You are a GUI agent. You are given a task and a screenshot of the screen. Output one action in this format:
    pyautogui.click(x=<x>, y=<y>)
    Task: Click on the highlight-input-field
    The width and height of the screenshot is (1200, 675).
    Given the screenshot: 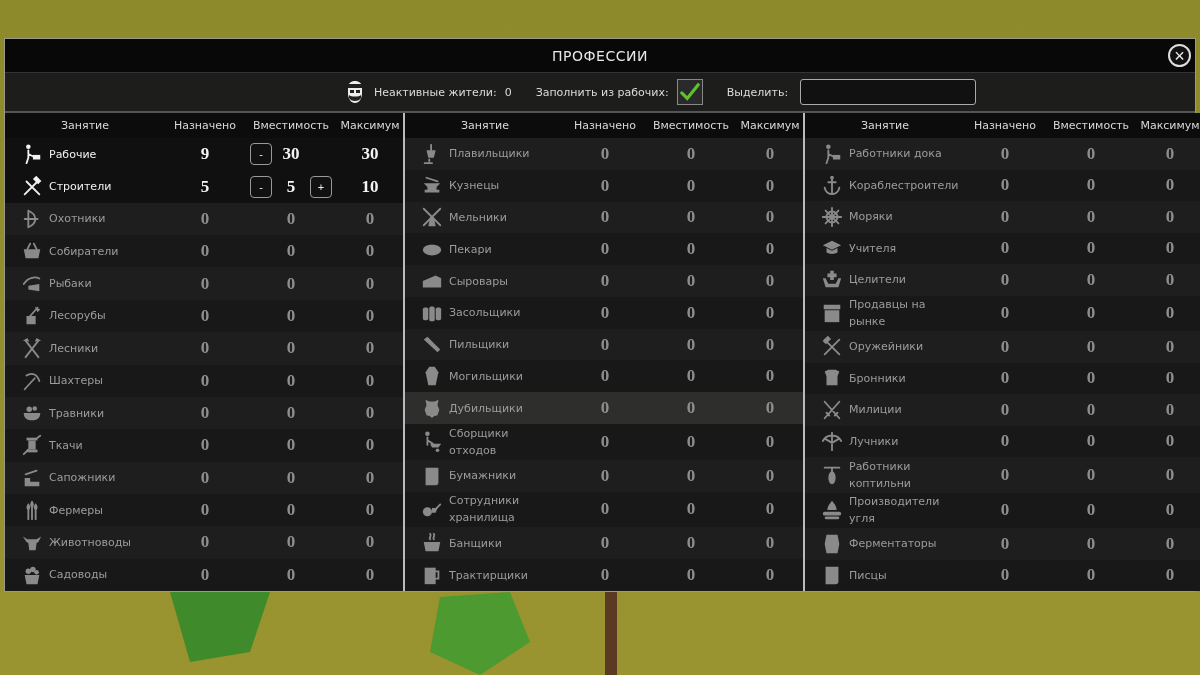 What is the action you would take?
    pyautogui.click(x=888, y=92)
    